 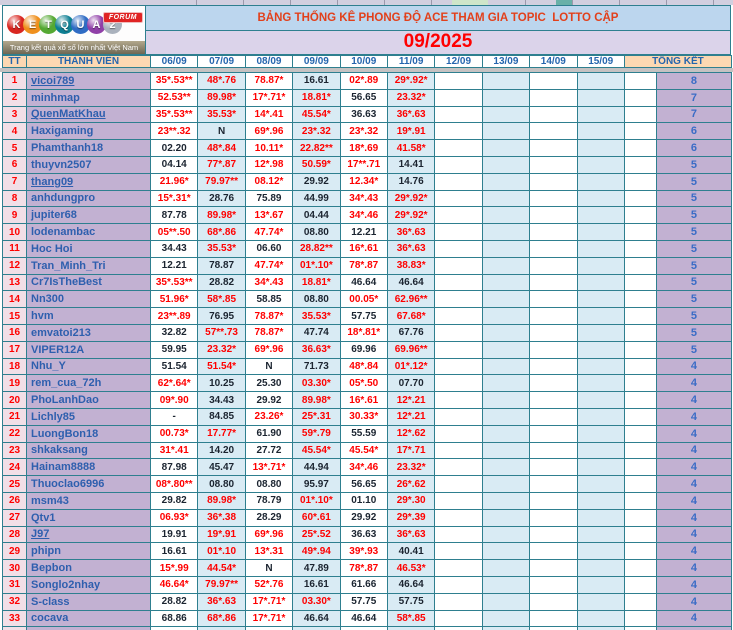 What do you see at coordinates (15, 350) in the screenshot?
I see `row-index: 17` at bounding box center [15, 350].